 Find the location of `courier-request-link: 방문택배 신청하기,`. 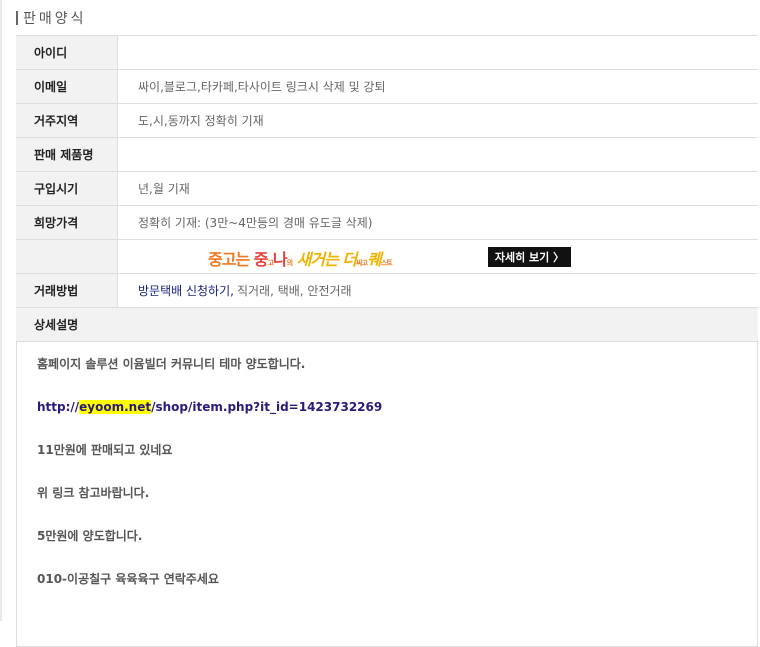

courier-request-link: 방문택배 신청하기, is located at coordinates (186, 290).